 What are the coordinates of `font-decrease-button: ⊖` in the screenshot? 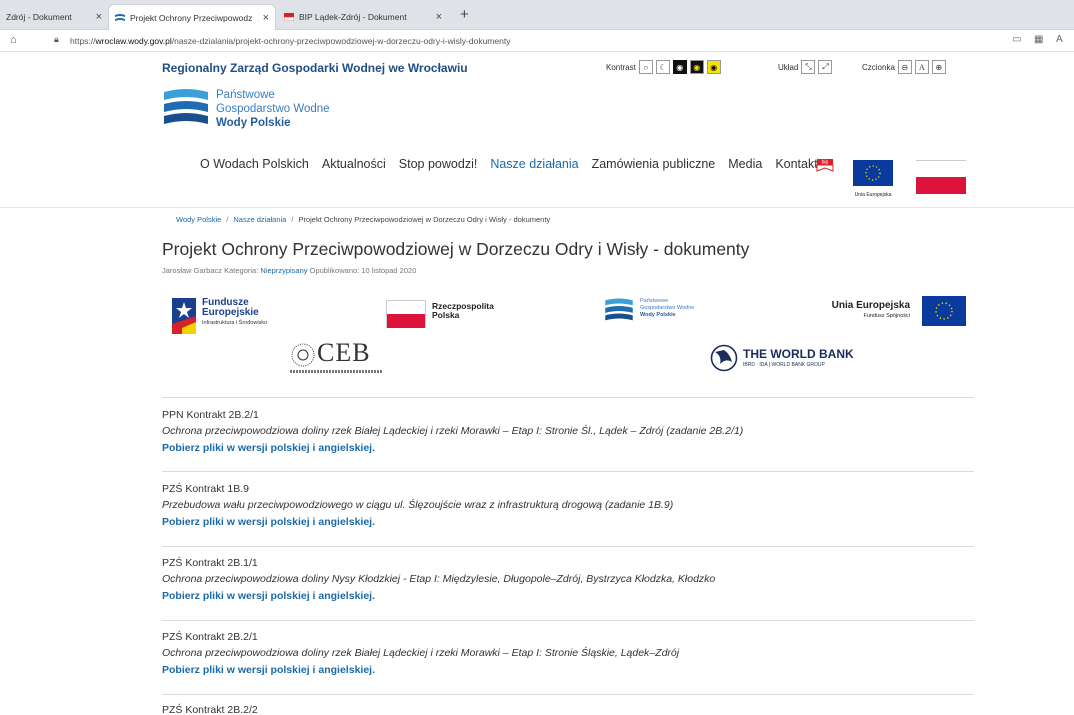 It's located at (904, 67).